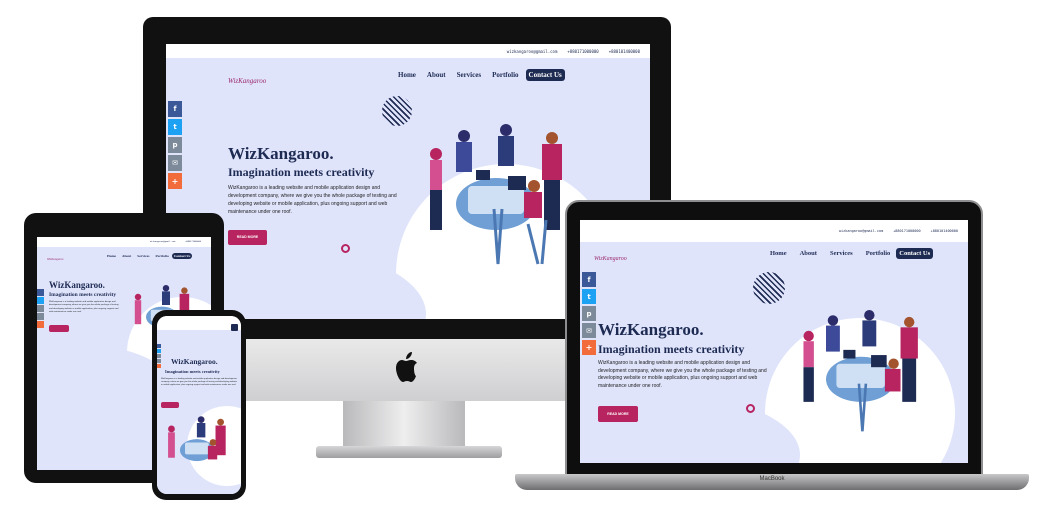 The image size is (1043, 510). I want to click on imac-foot, so click(409, 452).